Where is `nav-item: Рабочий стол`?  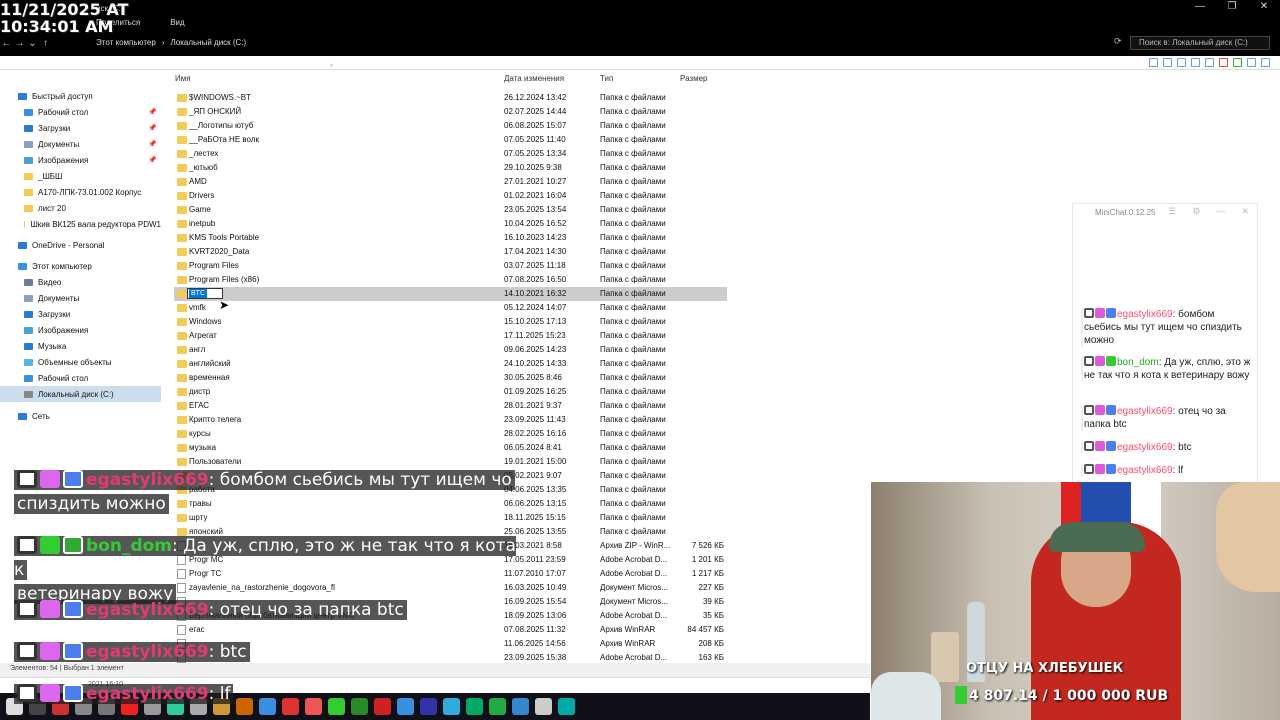 nav-item: Рабочий стол is located at coordinates (80, 378).